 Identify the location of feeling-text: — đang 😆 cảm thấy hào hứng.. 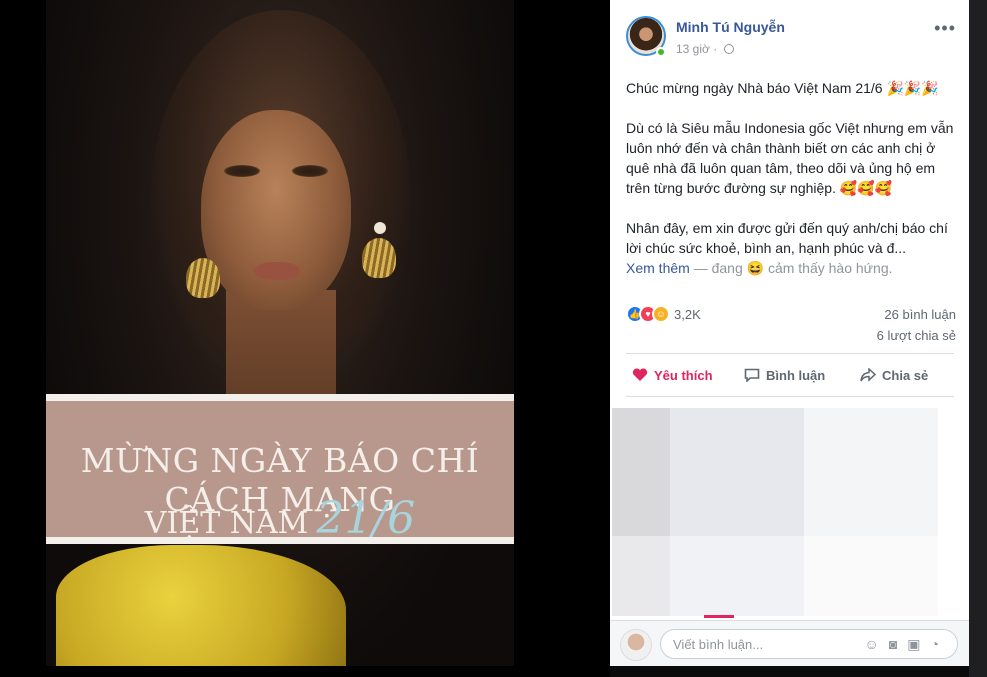
(791, 268).